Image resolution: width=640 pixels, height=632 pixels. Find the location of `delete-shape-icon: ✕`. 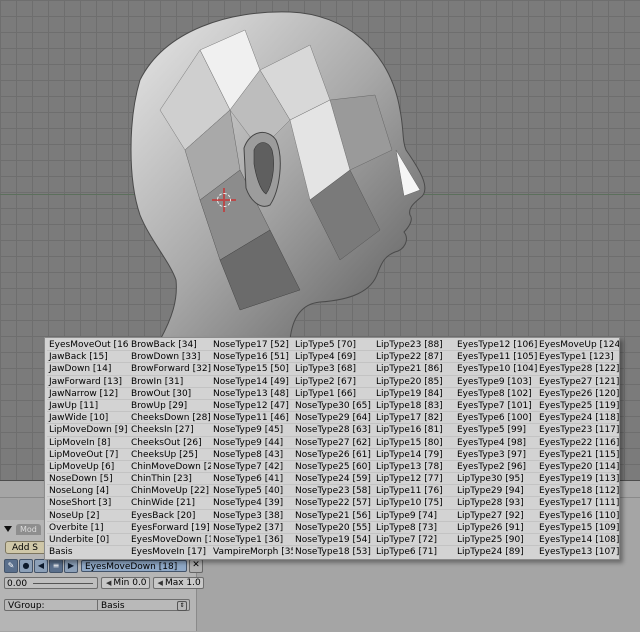

delete-shape-icon: ✕ is located at coordinates (196, 566).